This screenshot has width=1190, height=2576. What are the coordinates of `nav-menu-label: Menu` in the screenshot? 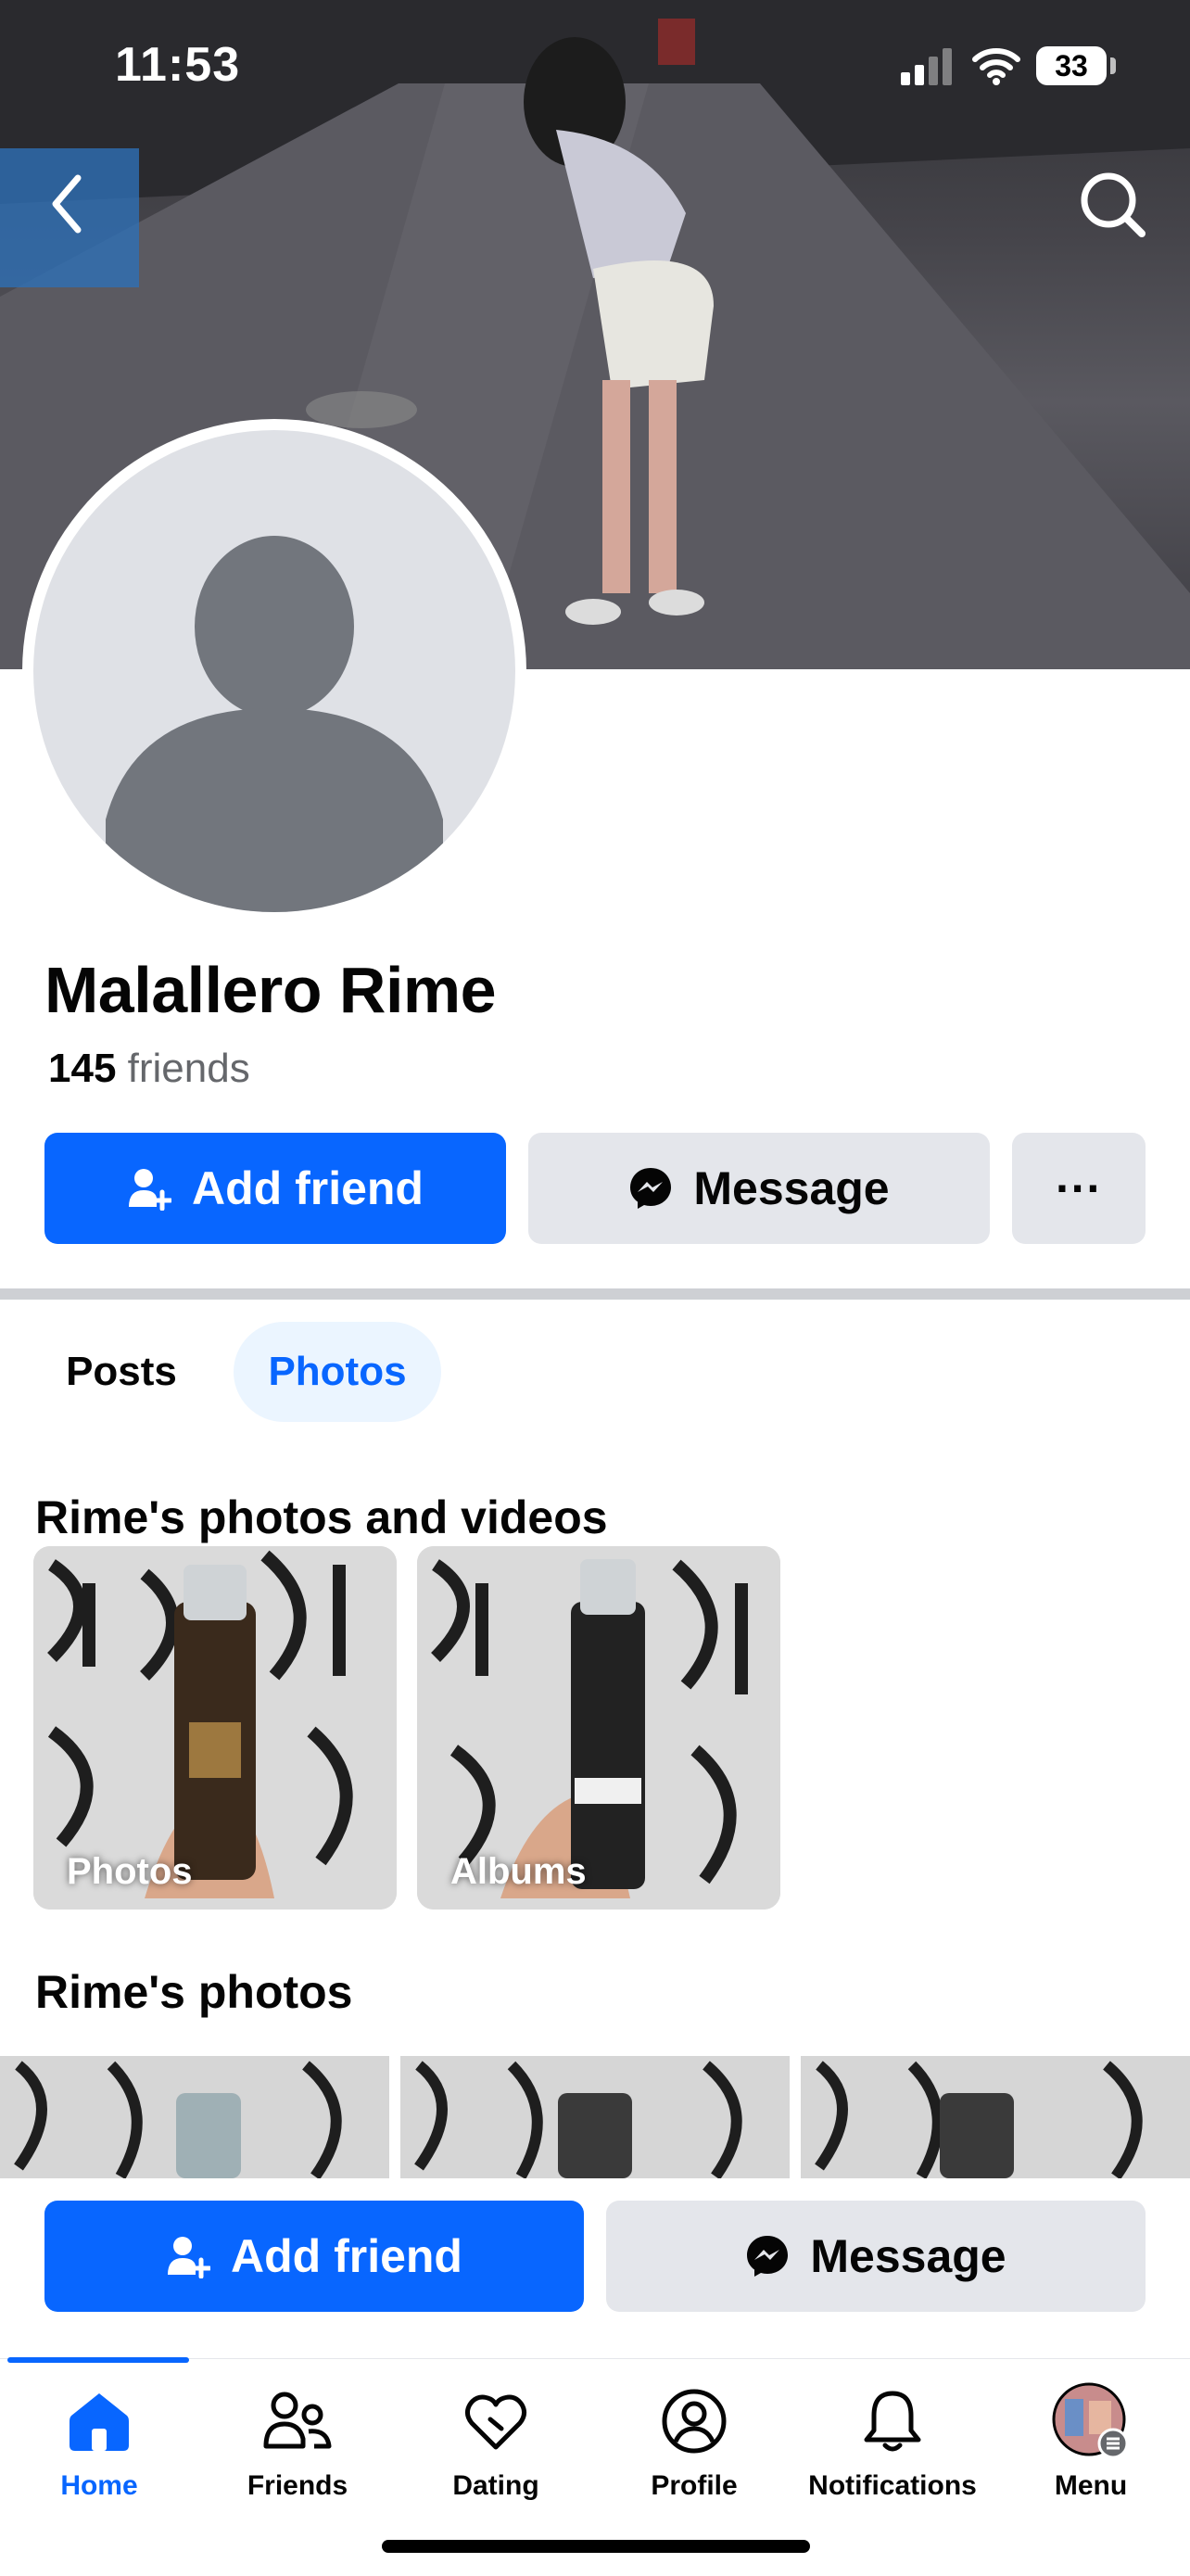 It's located at (1091, 2485).